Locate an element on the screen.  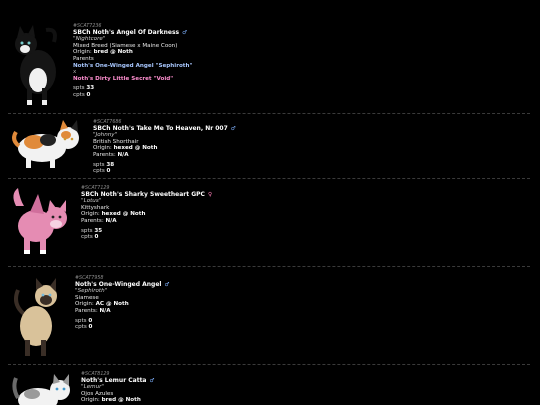
cat-name-link: SBCh Noth's Sharky Sweetheart GPC is located at coordinates (143, 194).